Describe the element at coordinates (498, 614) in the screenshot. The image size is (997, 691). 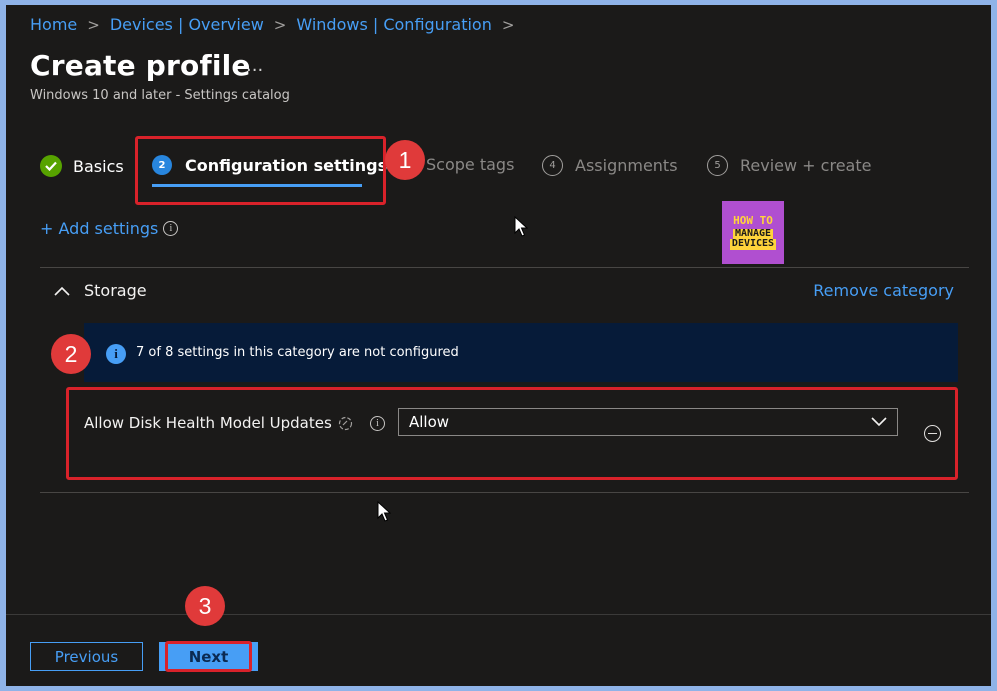
I see `footer-divider` at that location.